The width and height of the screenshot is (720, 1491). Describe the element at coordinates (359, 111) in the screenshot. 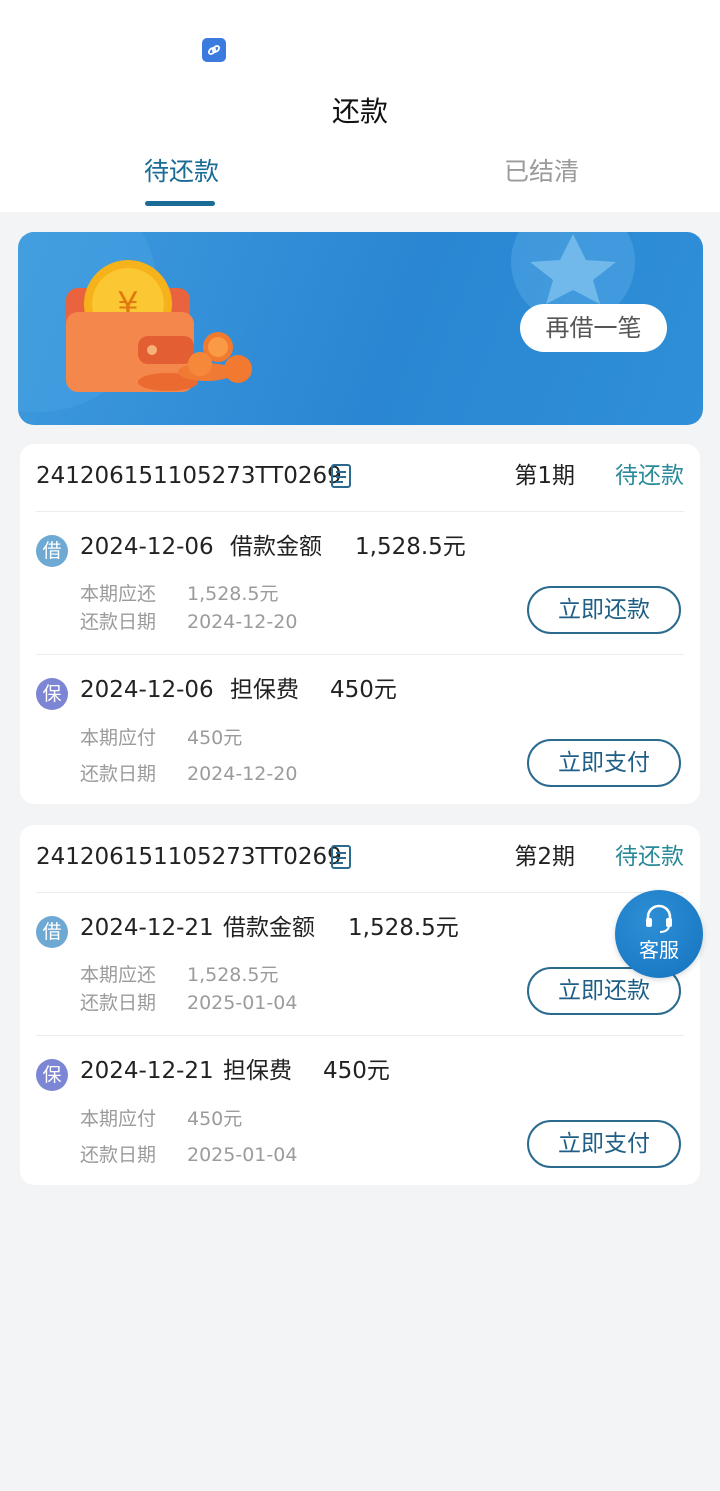

I see `page-title: 还款` at that location.